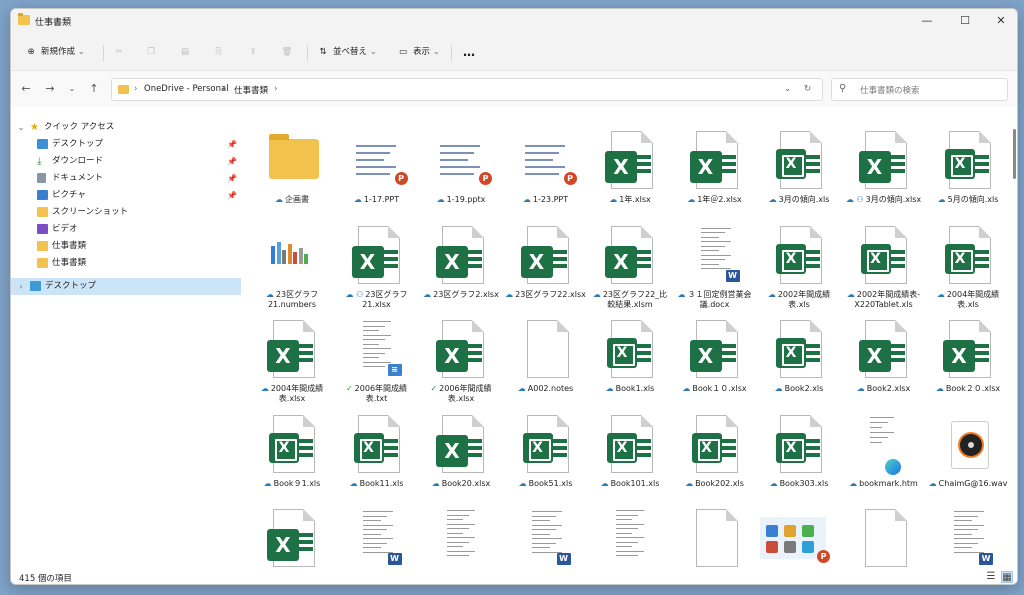  I want to click on details-view-icon: ☰, so click(991, 577).